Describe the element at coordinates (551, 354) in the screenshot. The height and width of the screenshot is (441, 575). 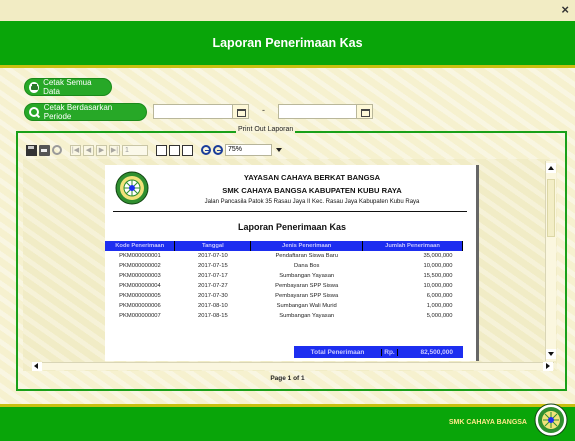
I see `scroll-down-icon` at that location.